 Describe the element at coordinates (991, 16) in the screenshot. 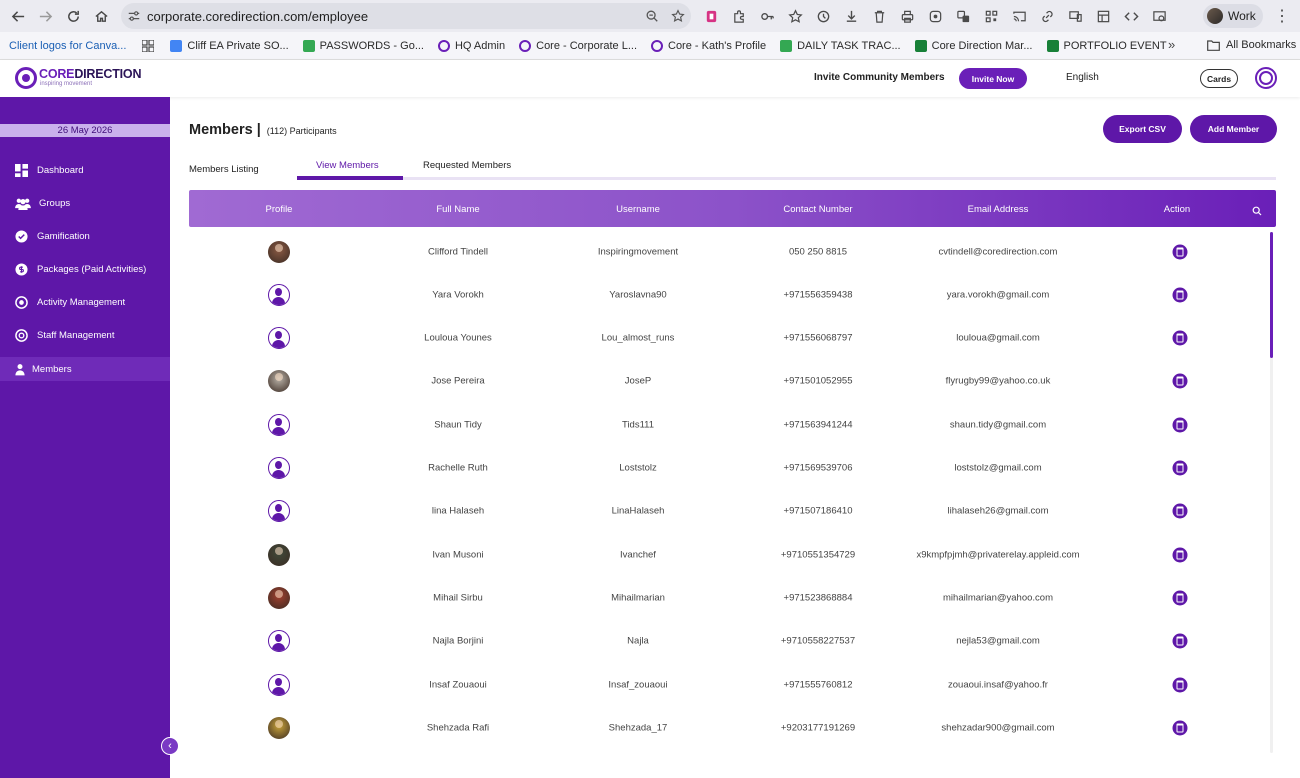

I see `qr-code-icon` at that location.